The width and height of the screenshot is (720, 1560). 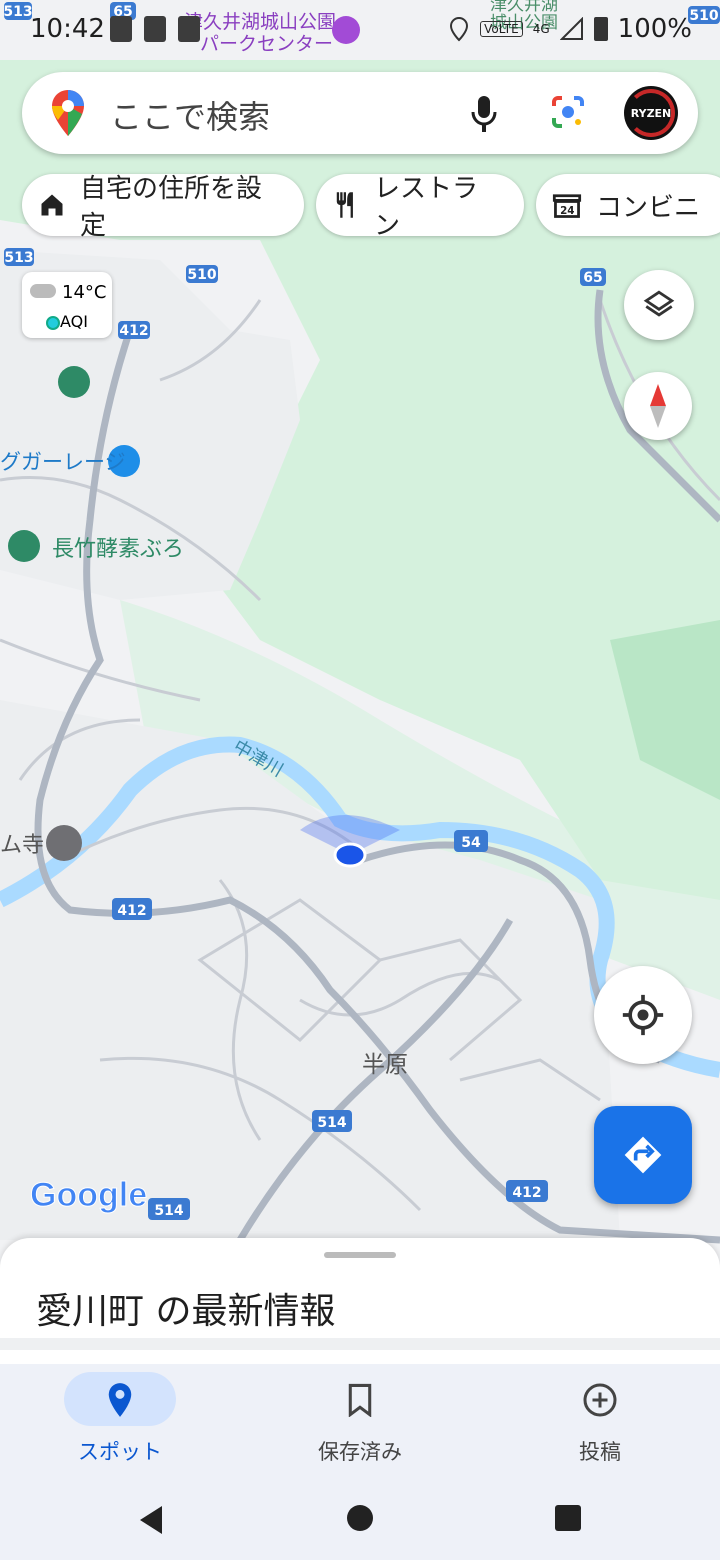 I want to click on directions-button, so click(x=643, y=1155).